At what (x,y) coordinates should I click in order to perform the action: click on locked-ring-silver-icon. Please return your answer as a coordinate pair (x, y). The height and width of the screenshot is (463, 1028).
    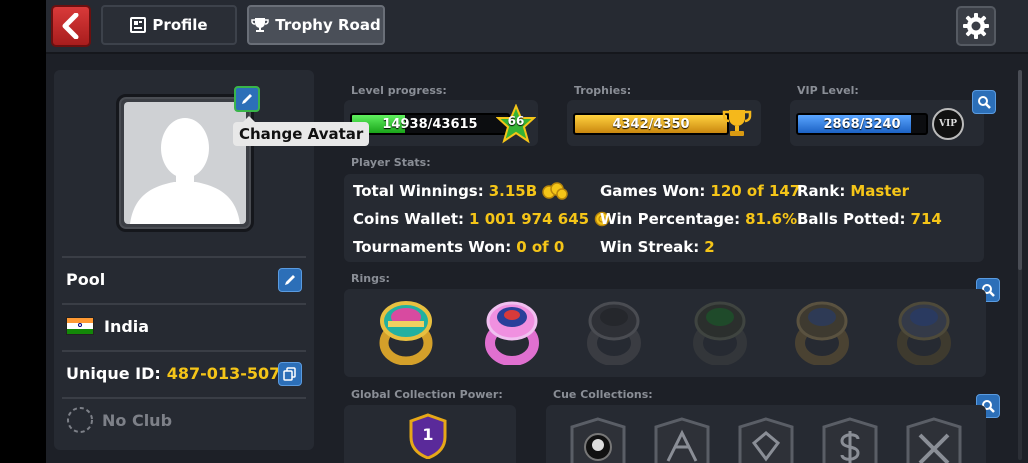
    Looking at the image, I should click on (614, 331).